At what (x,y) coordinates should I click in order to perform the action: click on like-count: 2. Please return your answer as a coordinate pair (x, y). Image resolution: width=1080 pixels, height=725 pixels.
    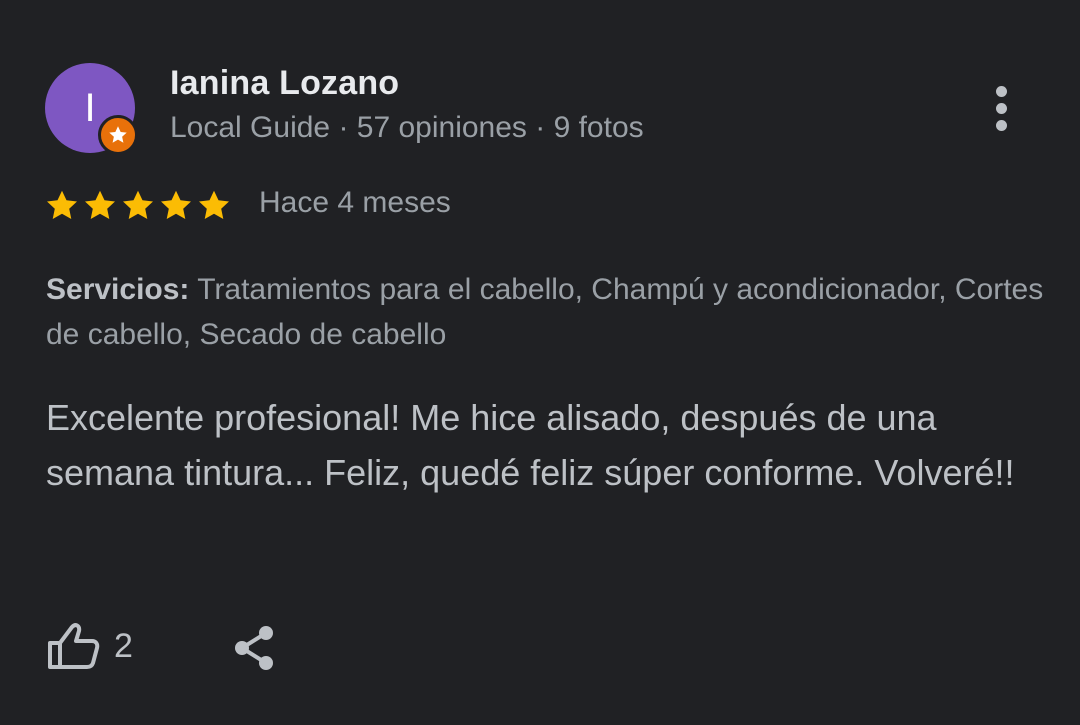
    Looking at the image, I should click on (123, 645).